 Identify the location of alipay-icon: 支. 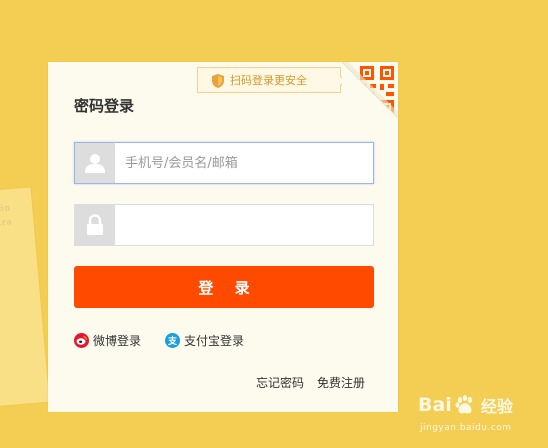
(172, 340).